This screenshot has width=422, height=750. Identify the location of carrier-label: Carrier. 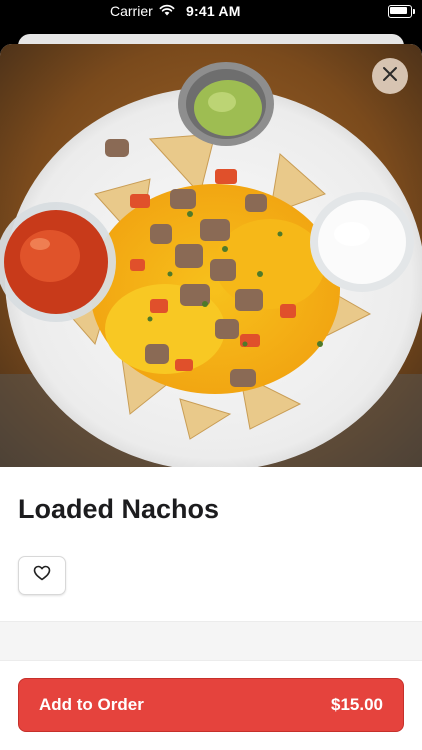
(131, 11).